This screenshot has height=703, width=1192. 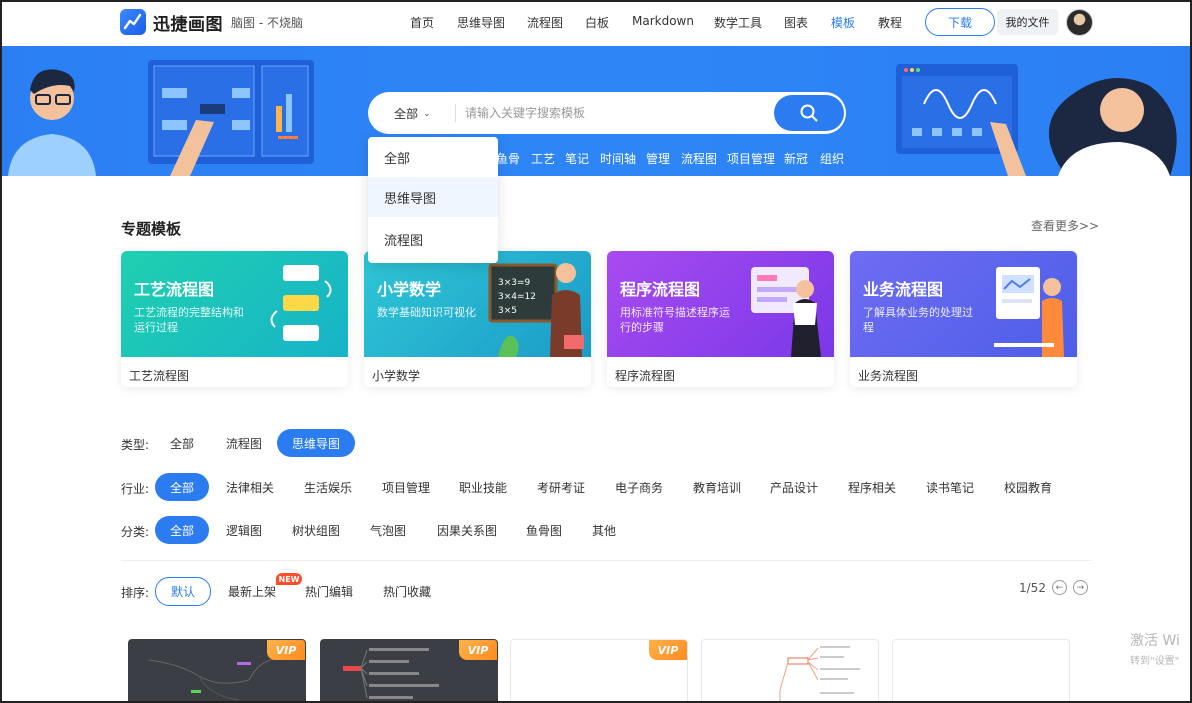 I want to click on user-avatar, so click(x=1079, y=22).